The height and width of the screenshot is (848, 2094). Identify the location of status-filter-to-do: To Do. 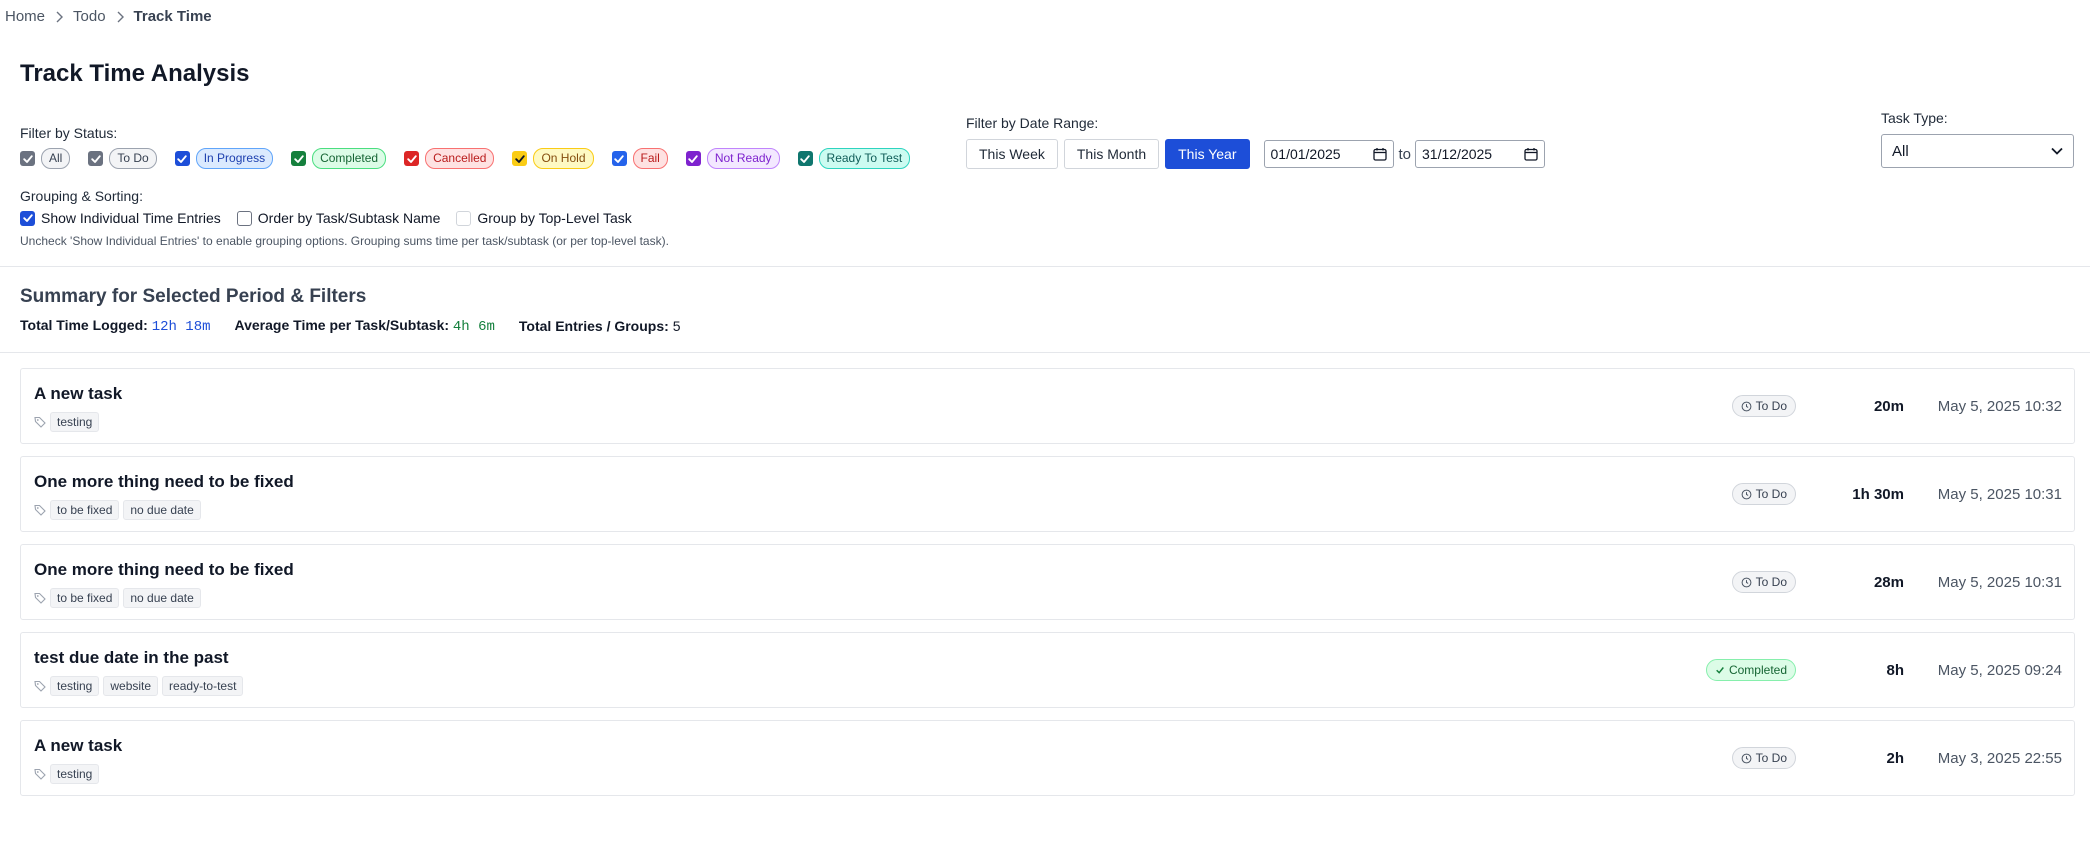
(122, 158).